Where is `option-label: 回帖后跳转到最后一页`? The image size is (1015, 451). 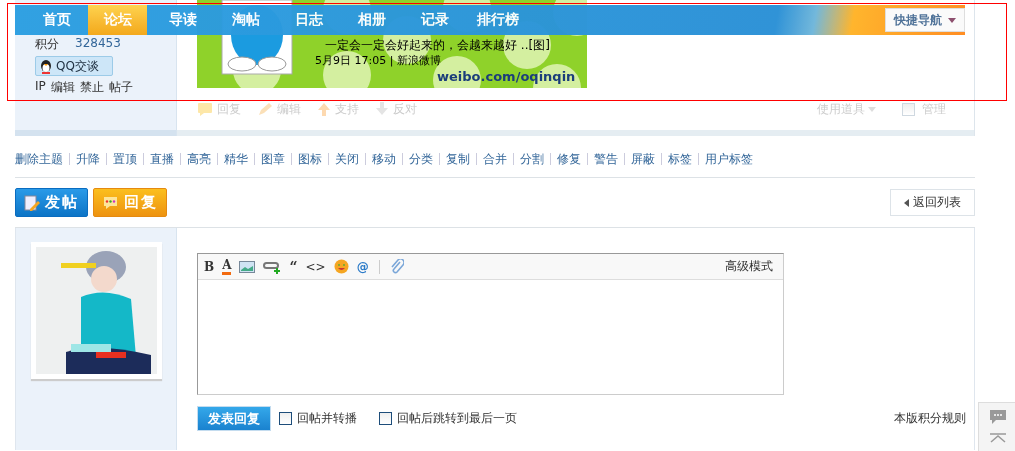
option-label: 回帖后跳转到最后一页 is located at coordinates (457, 418).